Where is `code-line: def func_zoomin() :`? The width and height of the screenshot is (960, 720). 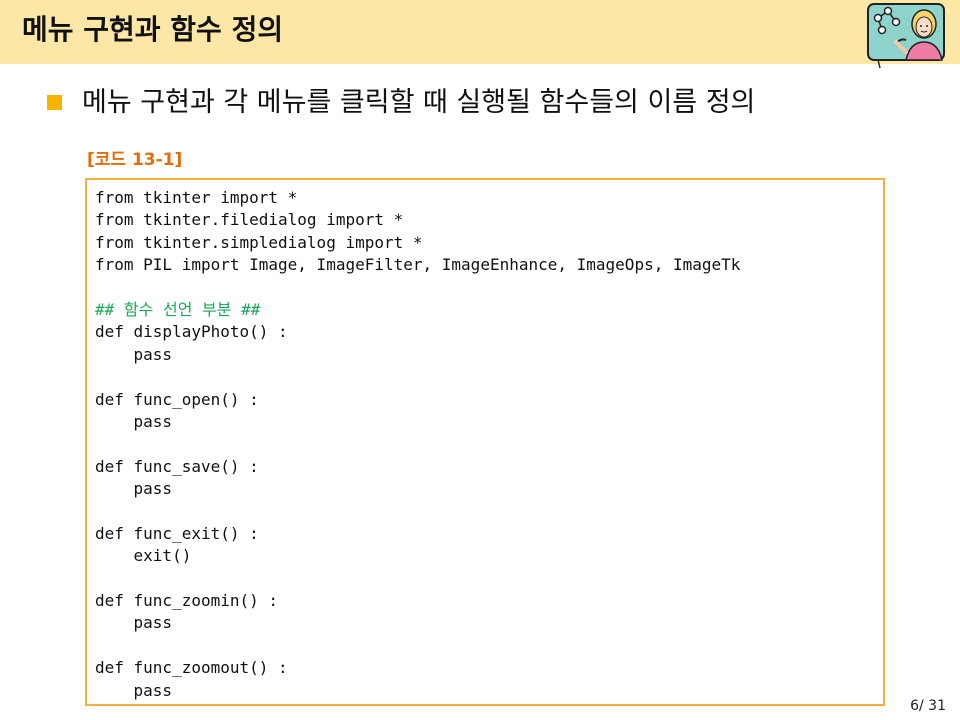
code-line: def func_zoomin() : is located at coordinates (187, 601).